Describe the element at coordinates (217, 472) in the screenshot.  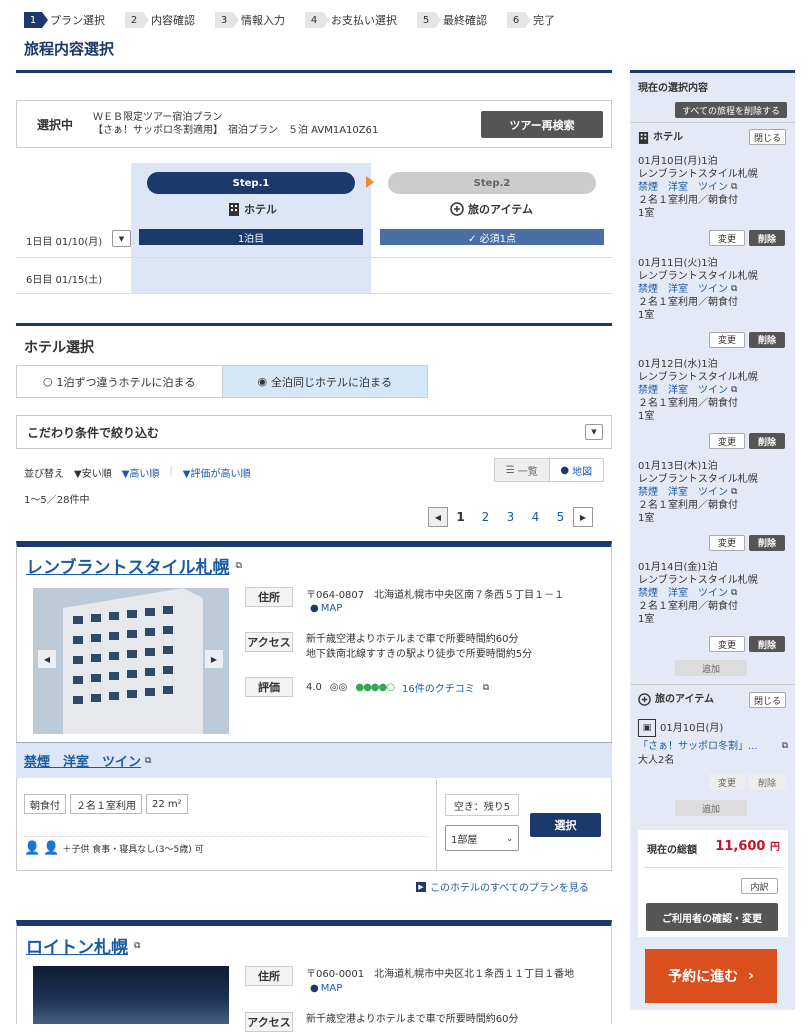
I see `sort-rating: ▼評価が高い順` at that location.